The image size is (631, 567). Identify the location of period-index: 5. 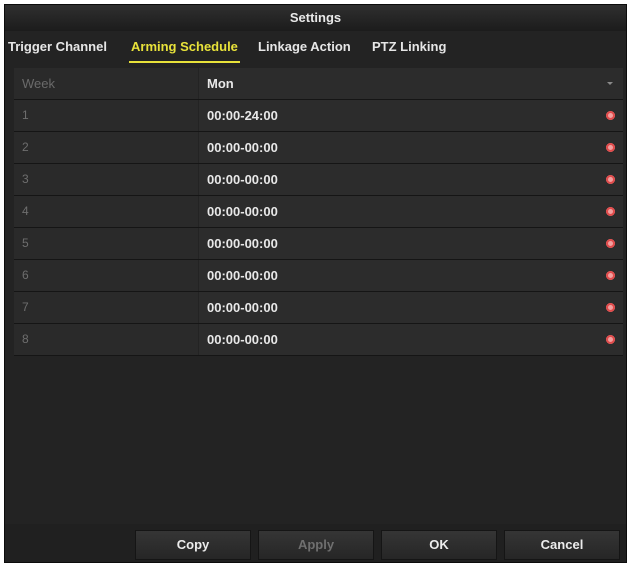
(106, 243).